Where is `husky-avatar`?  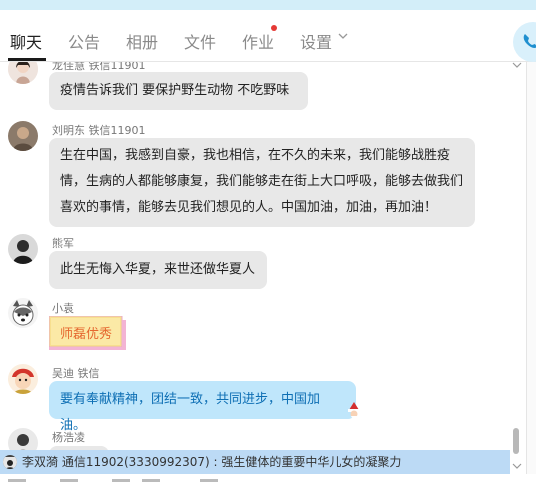 husky-avatar is located at coordinates (23, 313).